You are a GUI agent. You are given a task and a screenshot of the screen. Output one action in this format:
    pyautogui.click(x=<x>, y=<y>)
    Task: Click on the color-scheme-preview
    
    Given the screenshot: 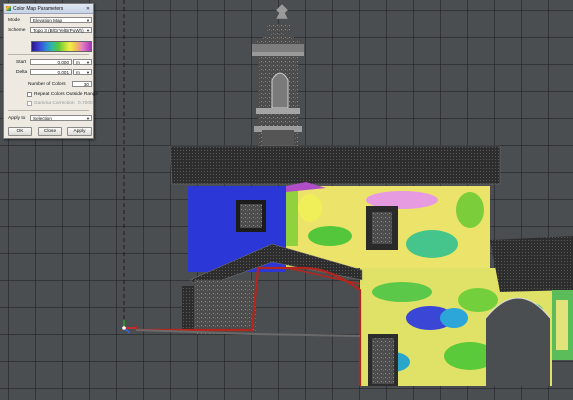 What is the action you would take?
    pyautogui.click(x=61, y=46)
    